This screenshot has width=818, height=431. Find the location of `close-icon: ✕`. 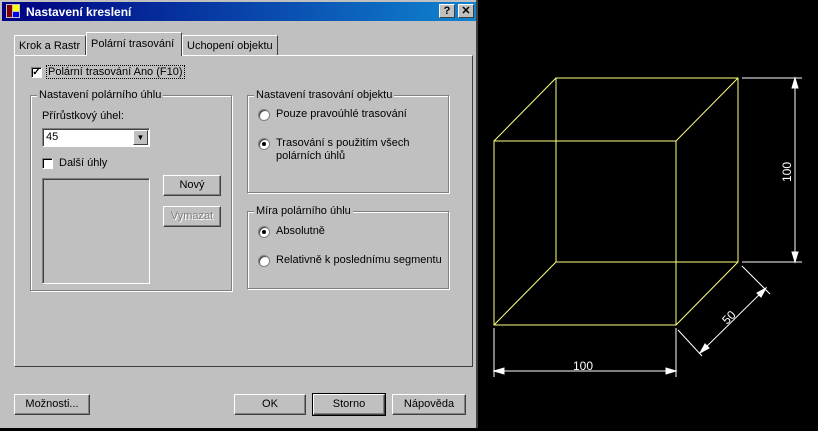

close-icon: ✕ is located at coordinates (466, 11).